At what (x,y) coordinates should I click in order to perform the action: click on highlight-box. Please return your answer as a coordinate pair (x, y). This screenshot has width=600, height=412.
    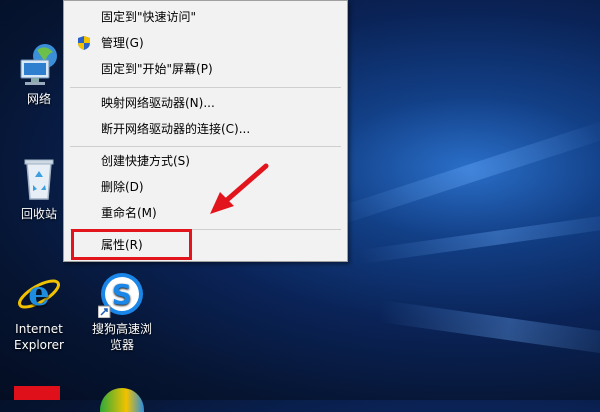
    Looking at the image, I should click on (131, 244).